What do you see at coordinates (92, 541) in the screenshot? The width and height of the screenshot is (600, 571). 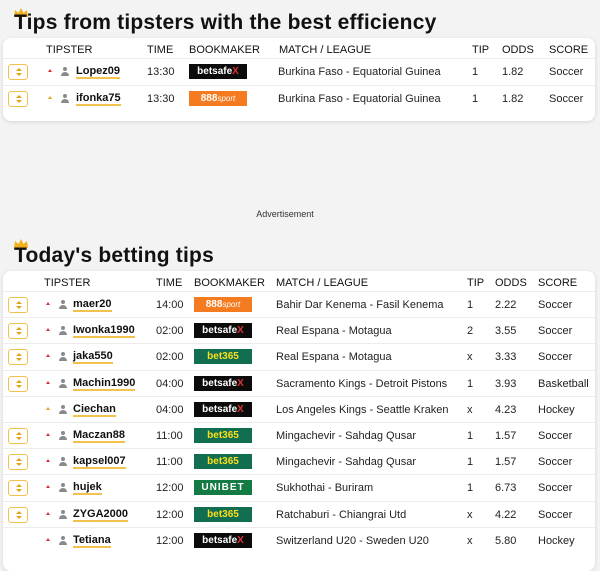 I see `tipster-link: Tetiana` at bounding box center [92, 541].